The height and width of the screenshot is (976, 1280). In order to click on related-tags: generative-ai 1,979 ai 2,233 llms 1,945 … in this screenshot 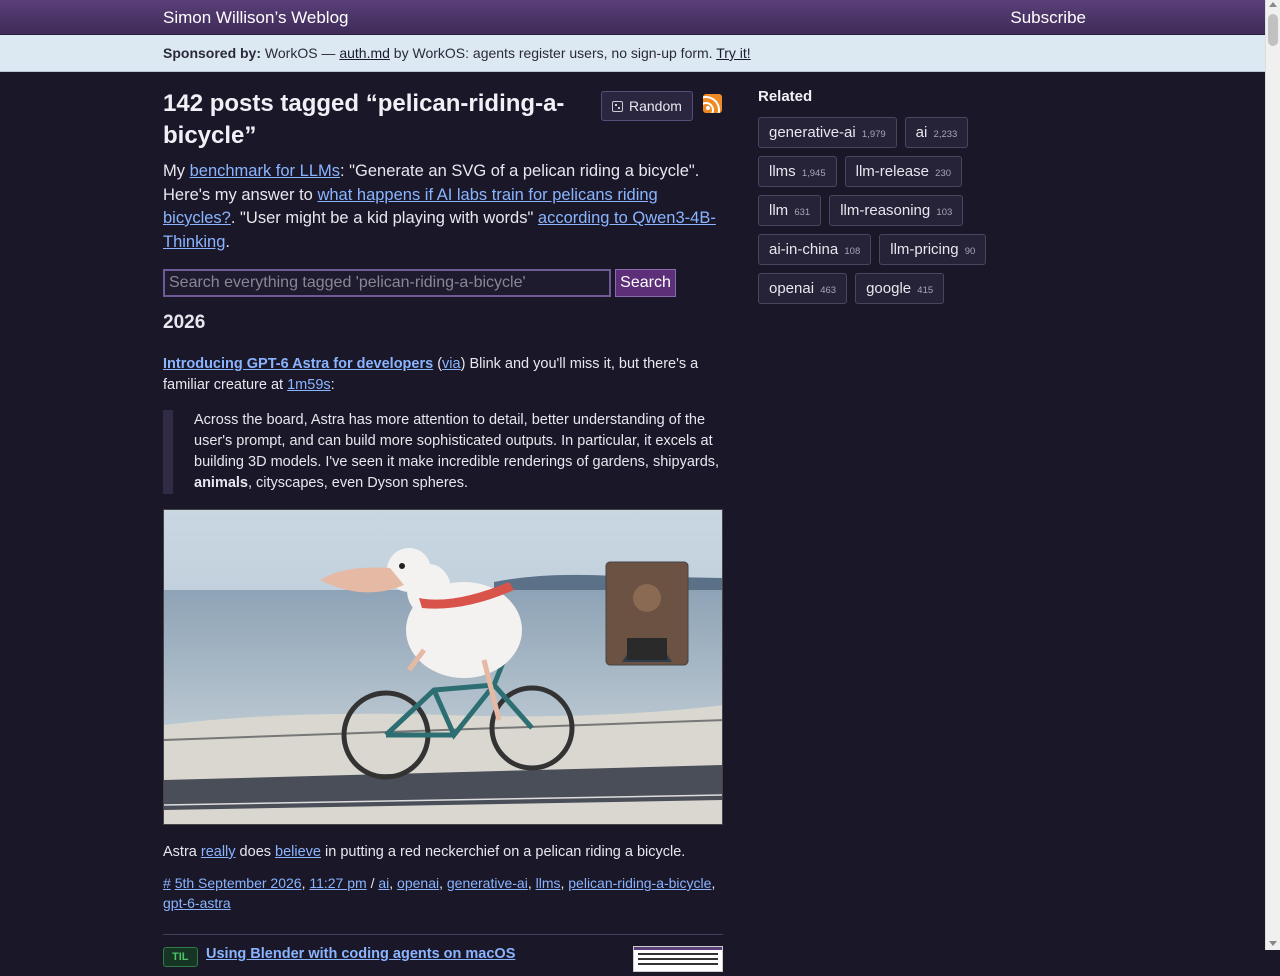, I will do `click(895, 210)`.